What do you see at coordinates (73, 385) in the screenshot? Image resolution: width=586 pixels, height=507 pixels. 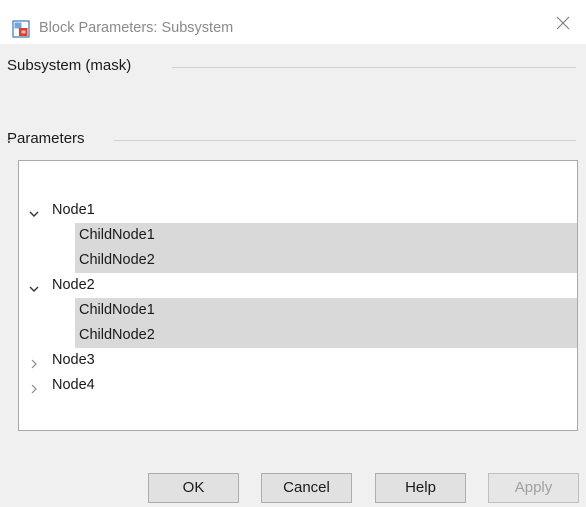 I see `tree-node-label: Node4` at bounding box center [73, 385].